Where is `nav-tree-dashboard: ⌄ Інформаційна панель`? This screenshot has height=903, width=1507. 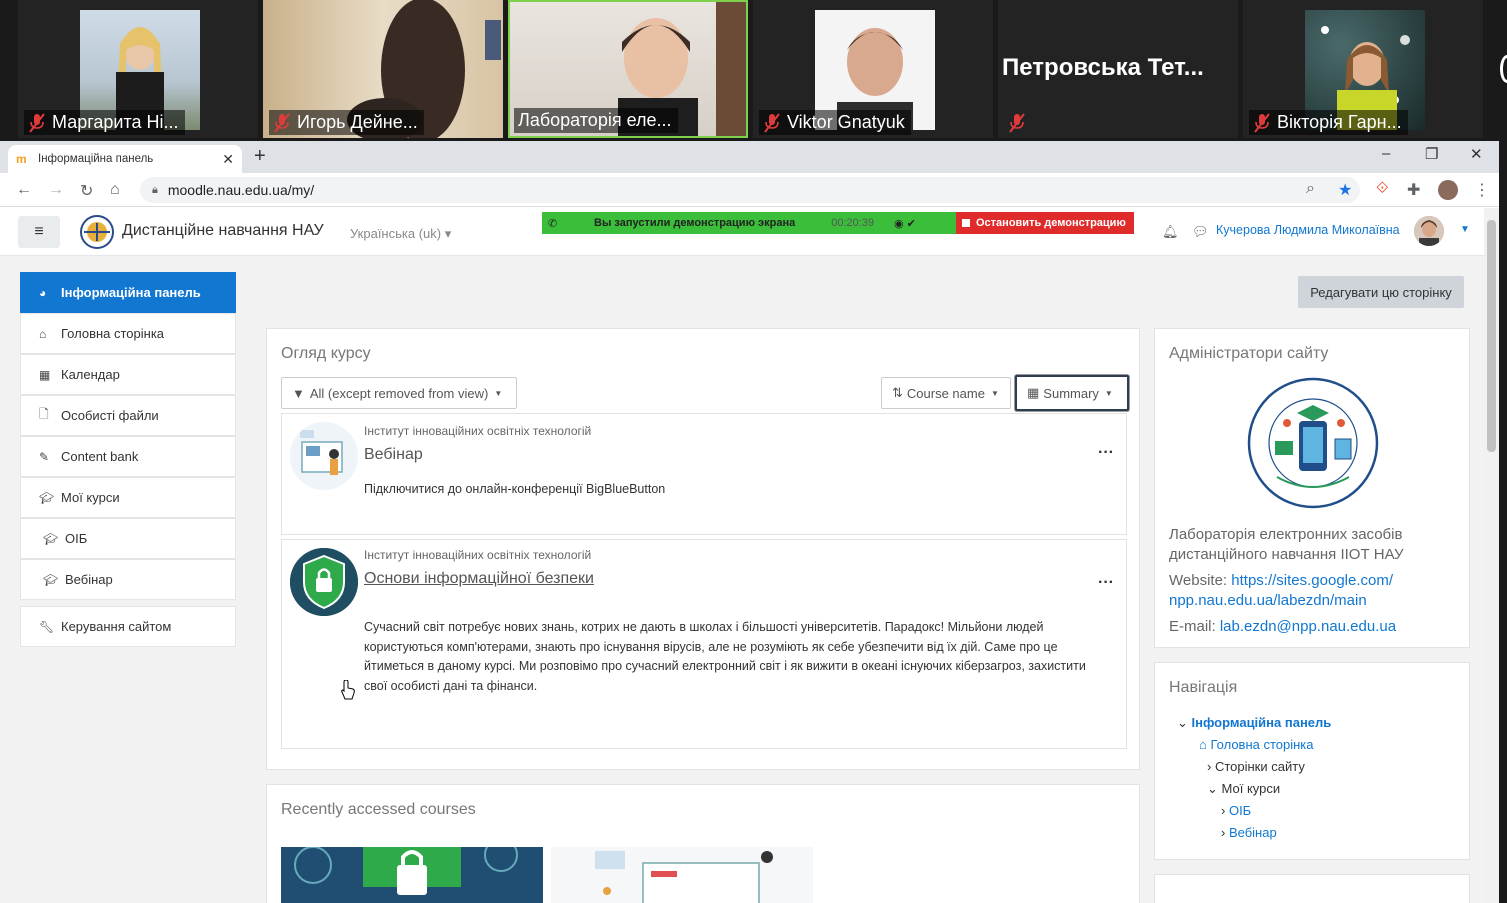
nav-tree-dashboard: ⌄ Інформаційна панель is located at coordinates (1254, 723).